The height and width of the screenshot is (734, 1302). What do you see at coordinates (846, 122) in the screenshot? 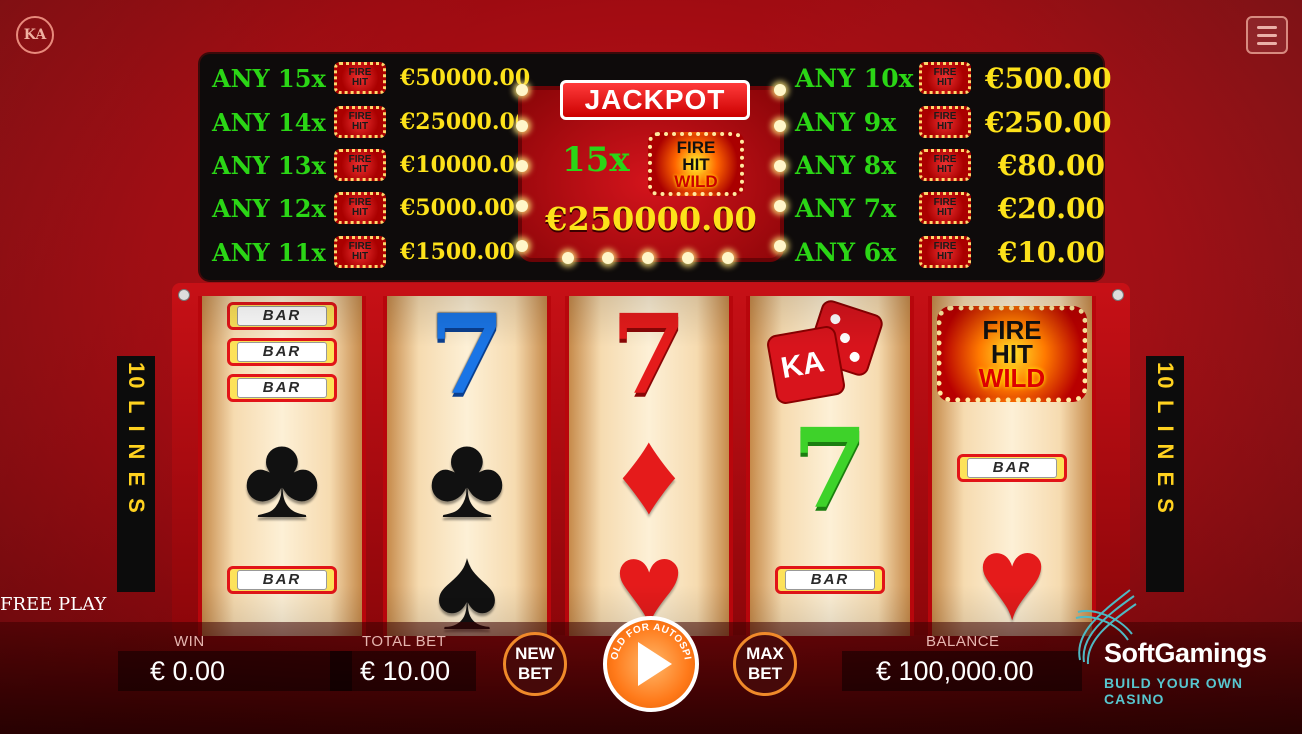
I see `paytable-count: ANY 9x` at bounding box center [846, 122].